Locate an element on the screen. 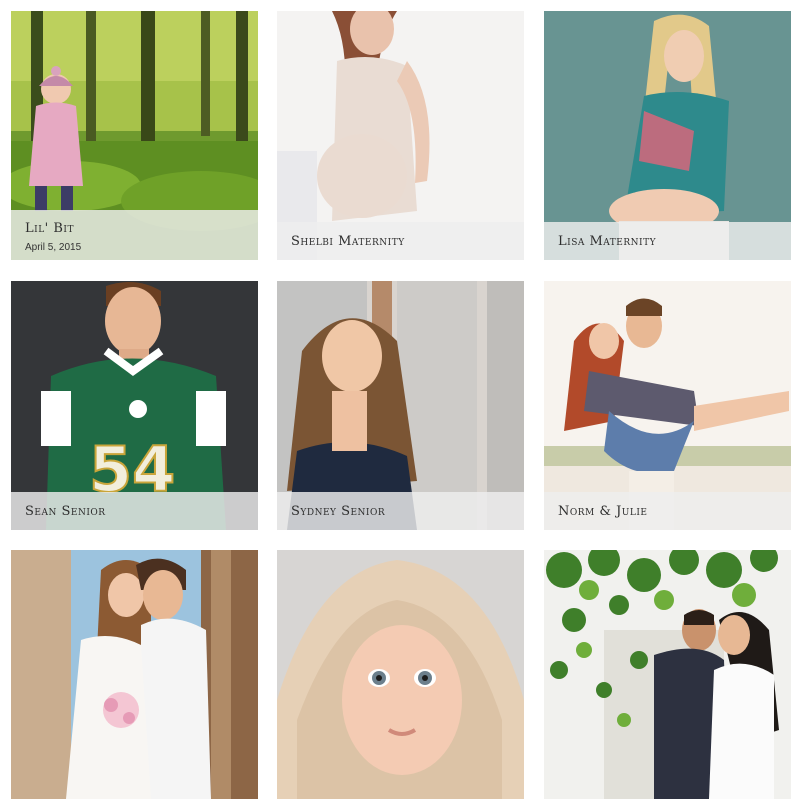  gallery-item-title: Norm & Julie is located at coordinates (602, 511).